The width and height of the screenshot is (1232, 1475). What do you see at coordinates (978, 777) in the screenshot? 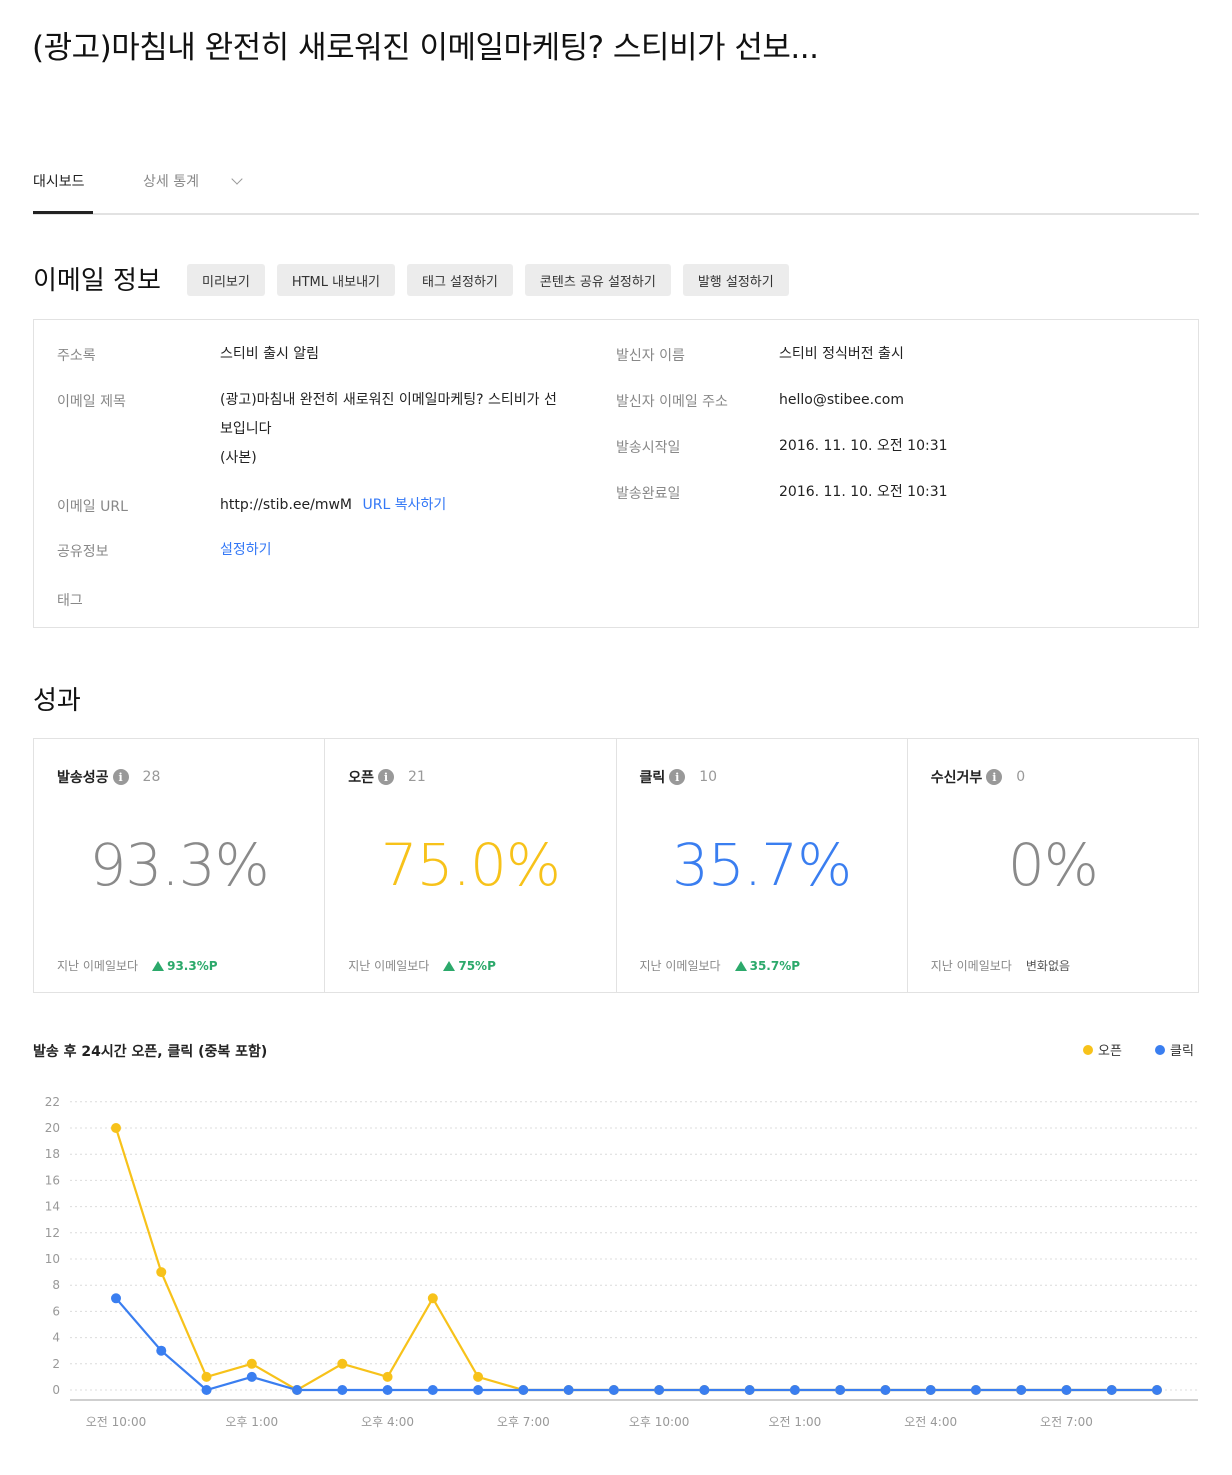
I see `kpi-header: 수신거부 i 0` at bounding box center [978, 777].